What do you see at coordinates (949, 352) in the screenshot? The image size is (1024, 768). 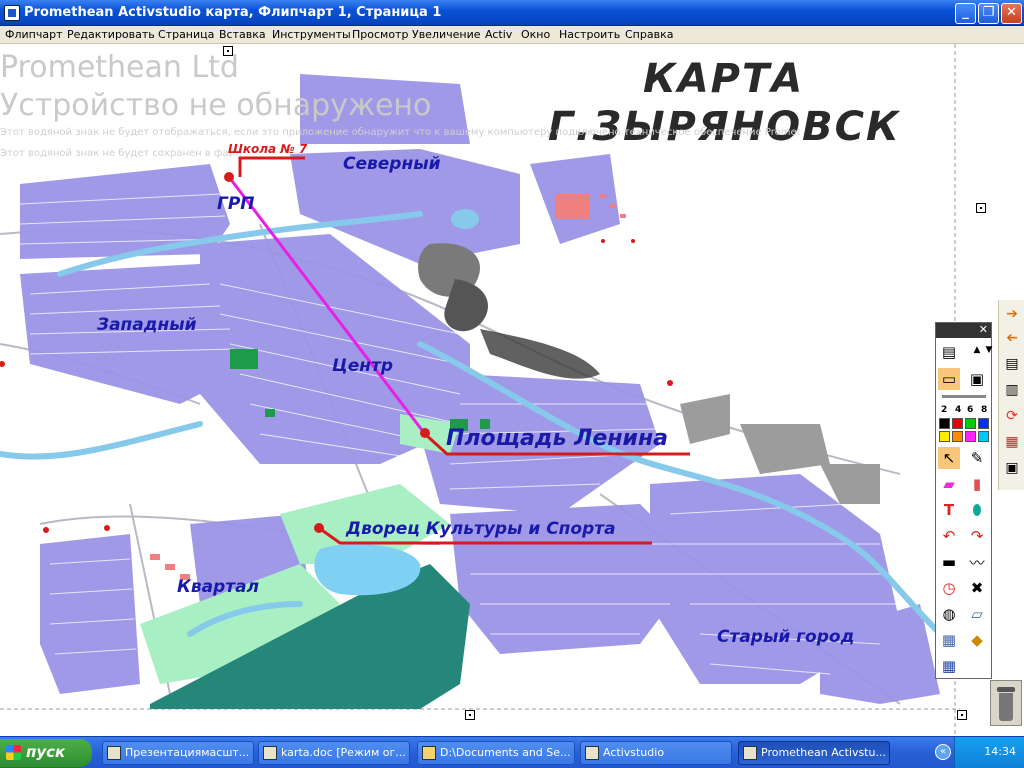 I see `menu-icon: ▤` at bounding box center [949, 352].